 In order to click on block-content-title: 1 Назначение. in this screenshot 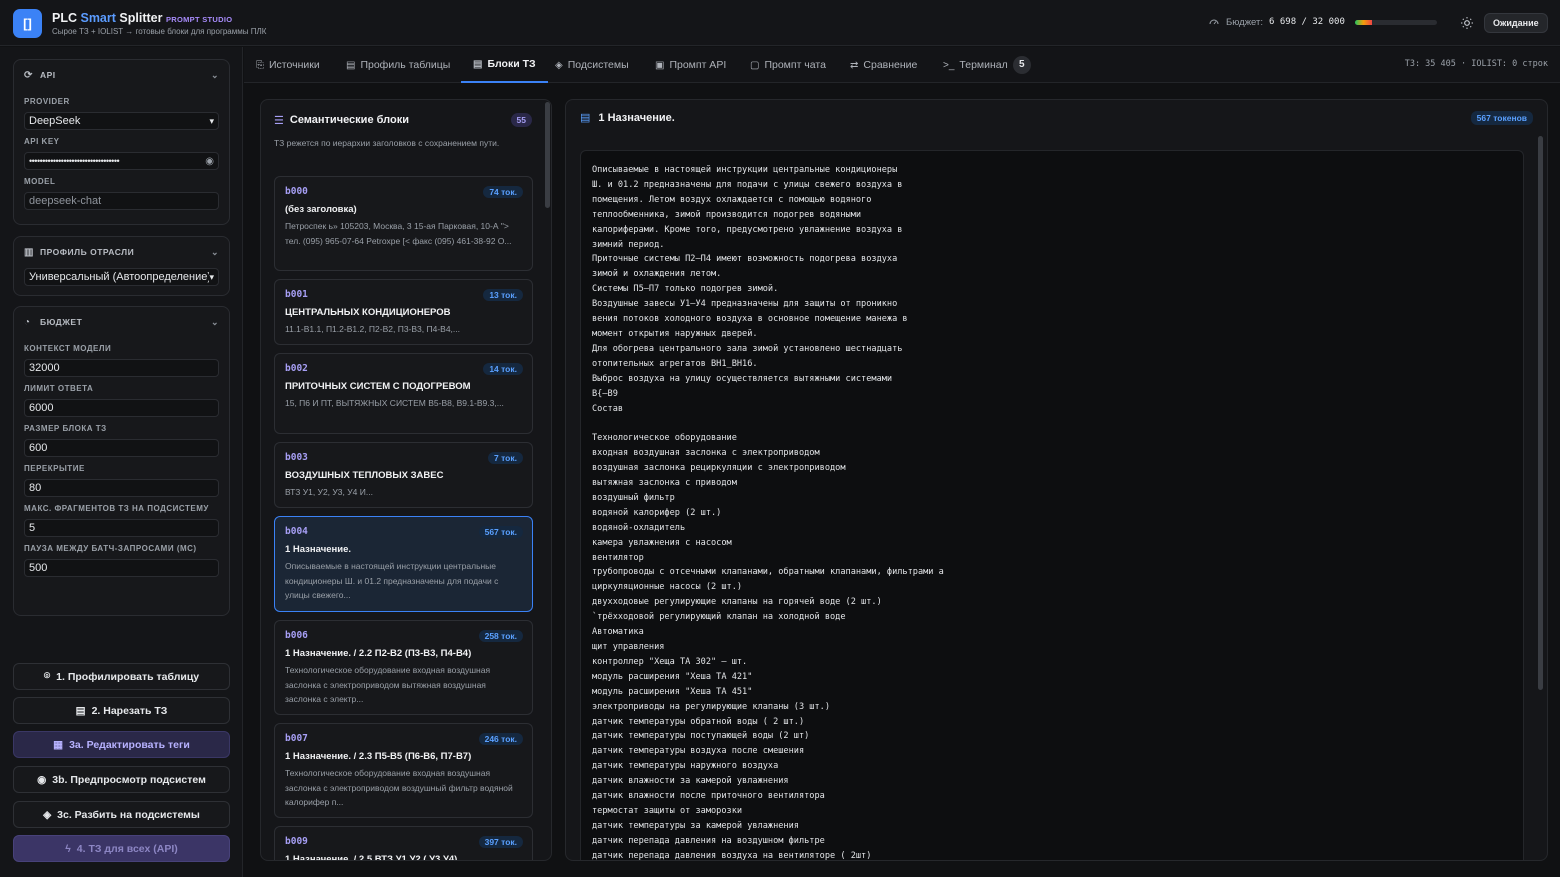, I will do `click(636, 117)`.